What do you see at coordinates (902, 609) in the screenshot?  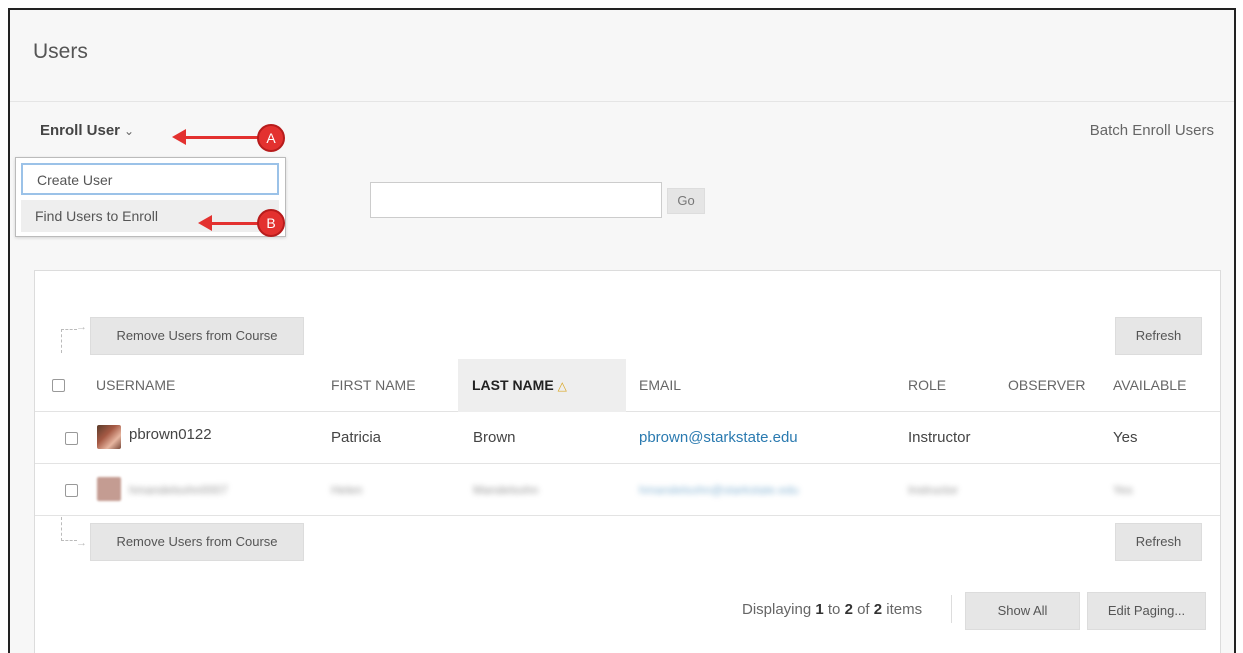 I see `paging-suffix: items` at bounding box center [902, 609].